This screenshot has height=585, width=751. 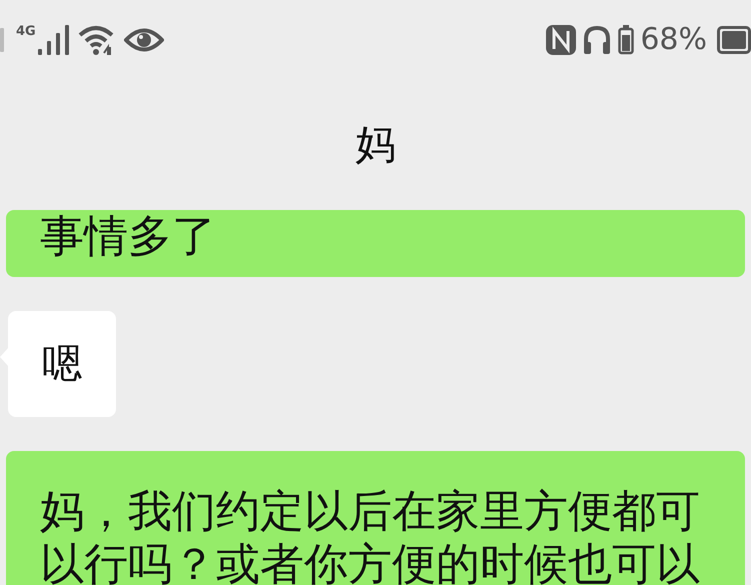 What do you see at coordinates (62, 364) in the screenshot?
I see `received-message-bubble: 嗯` at bounding box center [62, 364].